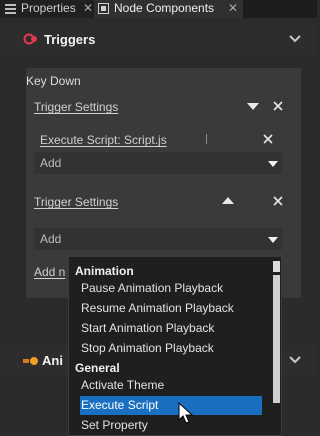 The height and width of the screenshot is (436, 320). Describe the element at coordinates (171, 328) in the screenshot. I see `menu-item: Start Animation Playback` at that location.